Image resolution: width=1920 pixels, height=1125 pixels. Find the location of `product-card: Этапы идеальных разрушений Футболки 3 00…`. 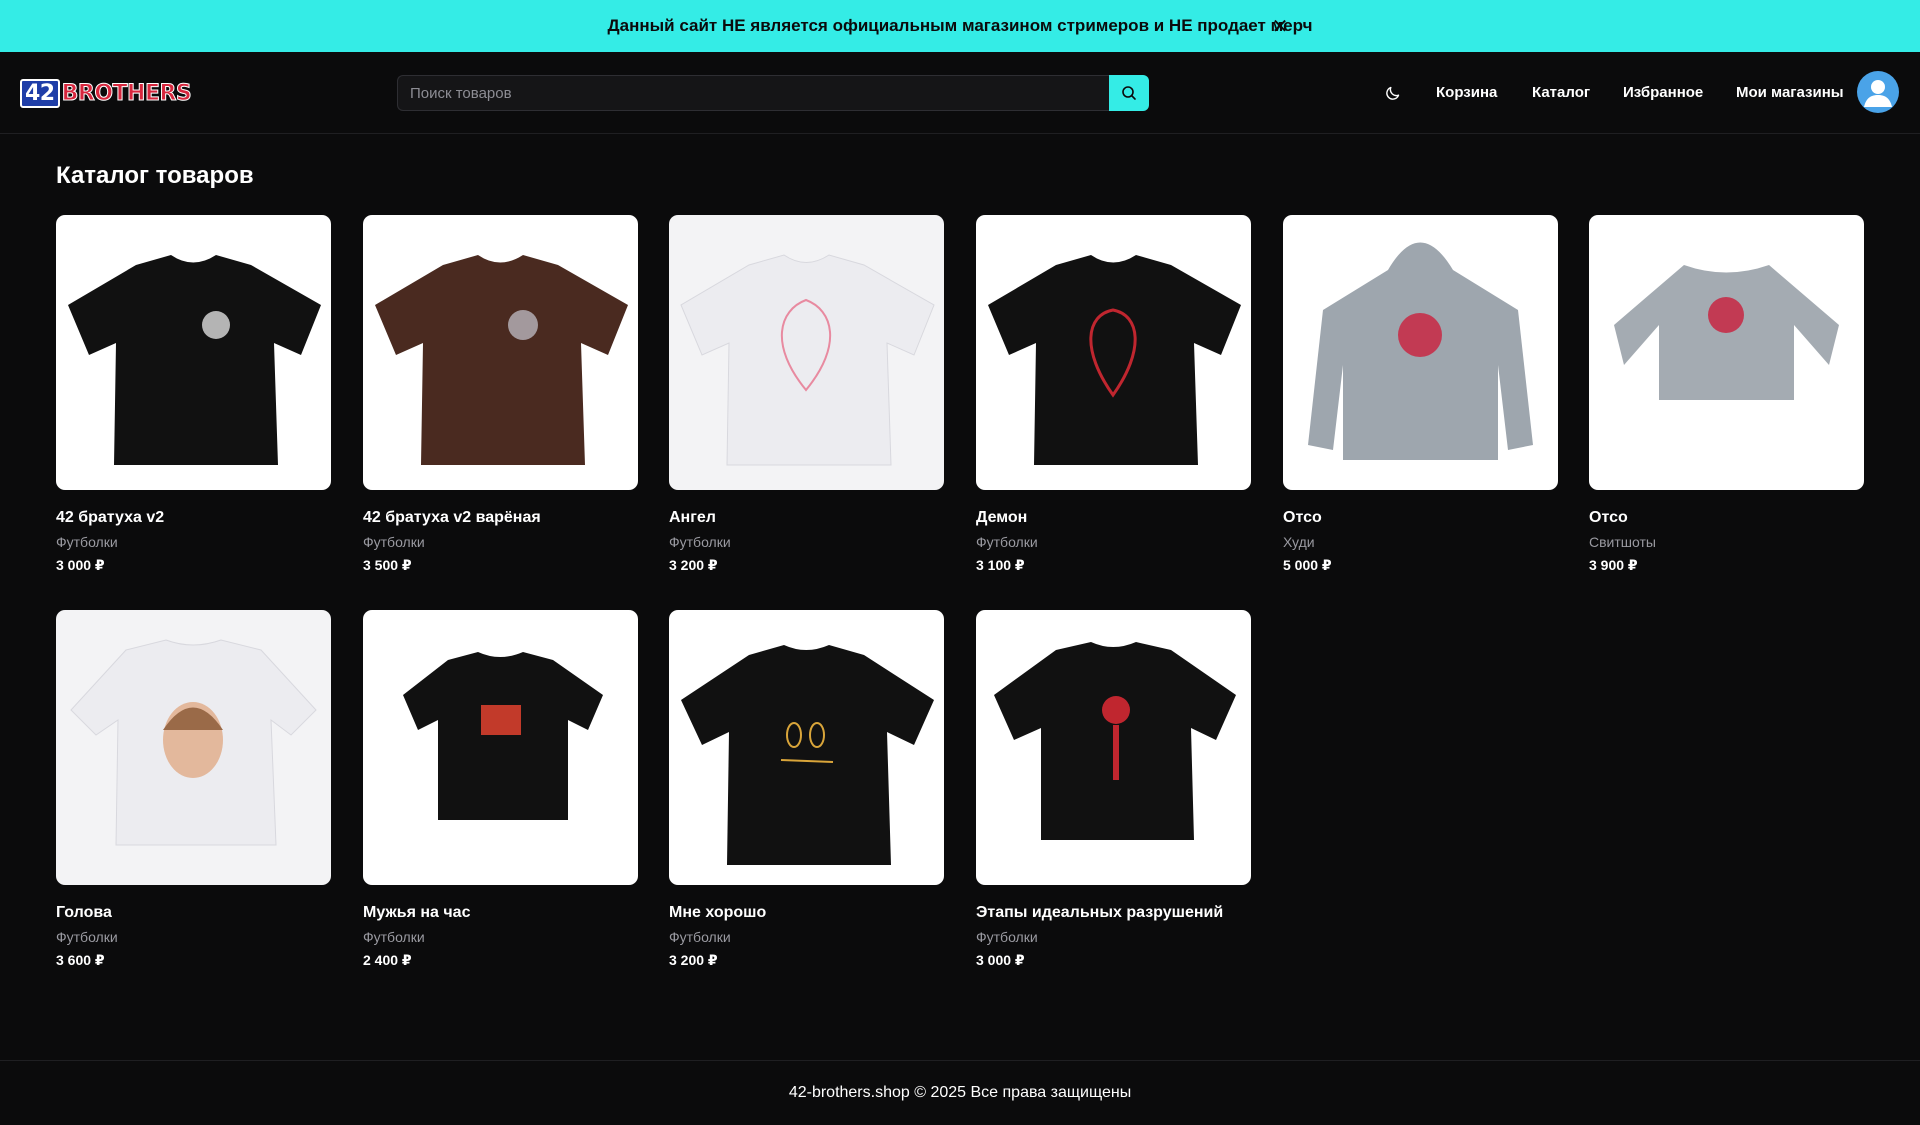

product-card: Этапы идеальных разрушений Футболки 3 00… is located at coordinates (1113, 789).